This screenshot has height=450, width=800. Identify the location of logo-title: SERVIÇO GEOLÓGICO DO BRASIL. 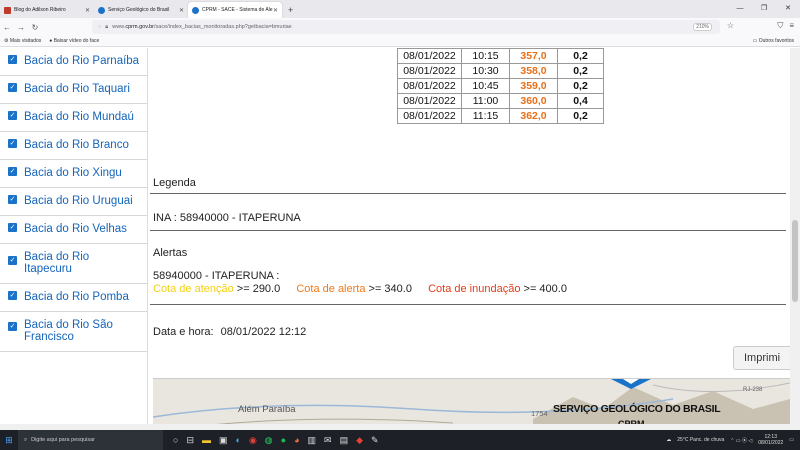
(637, 409).